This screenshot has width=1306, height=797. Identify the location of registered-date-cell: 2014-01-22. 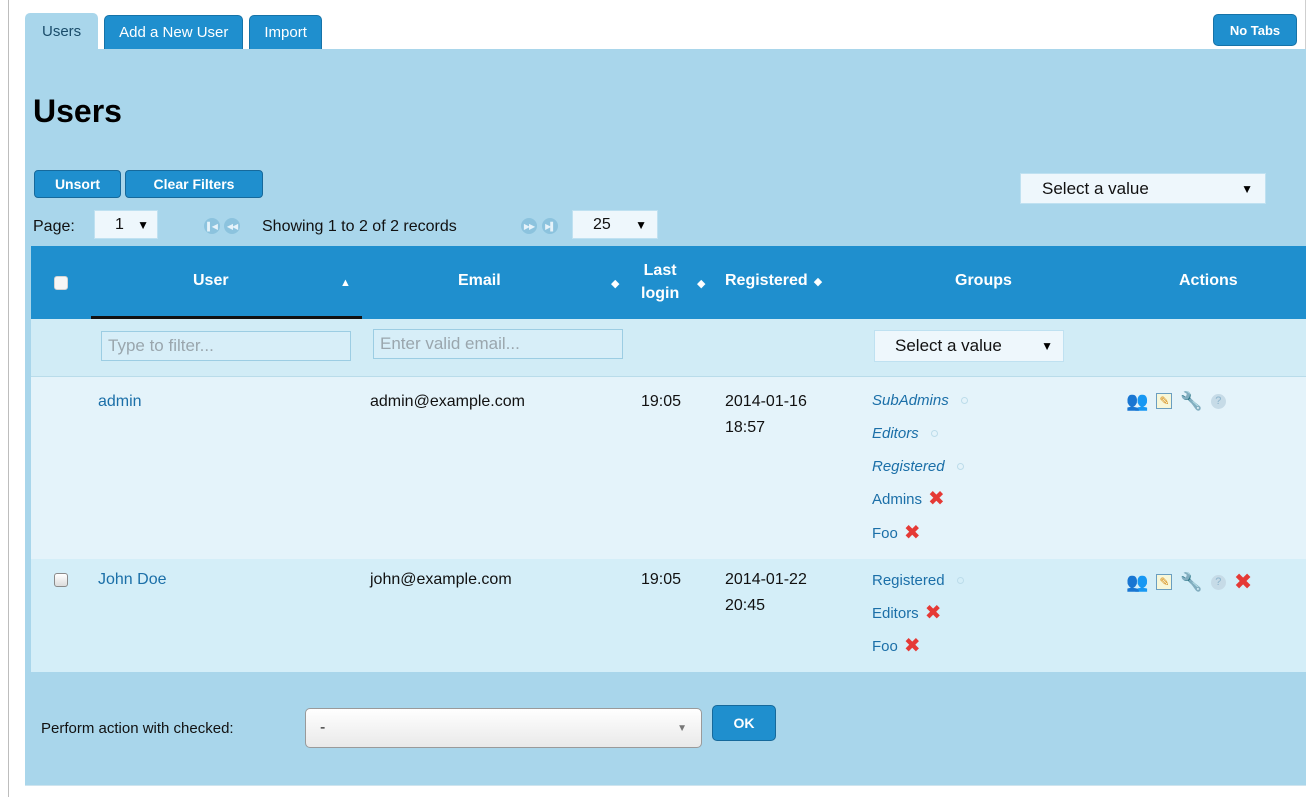
(766, 579).